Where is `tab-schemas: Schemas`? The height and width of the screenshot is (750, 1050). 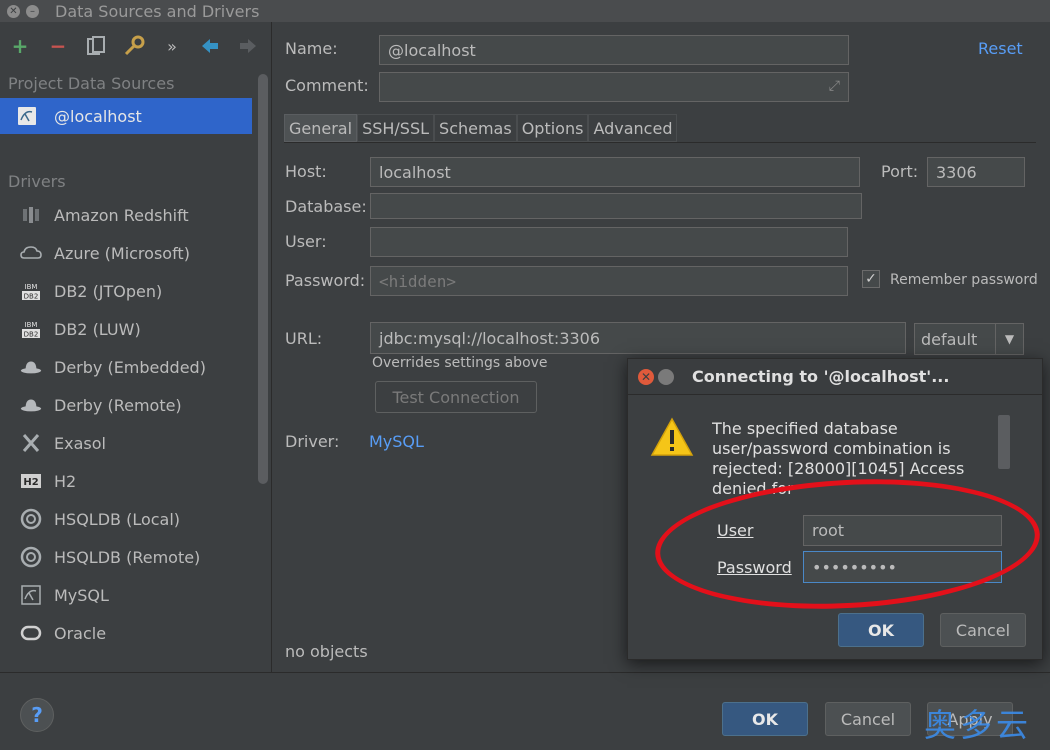 tab-schemas: Schemas is located at coordinates (475, 128).